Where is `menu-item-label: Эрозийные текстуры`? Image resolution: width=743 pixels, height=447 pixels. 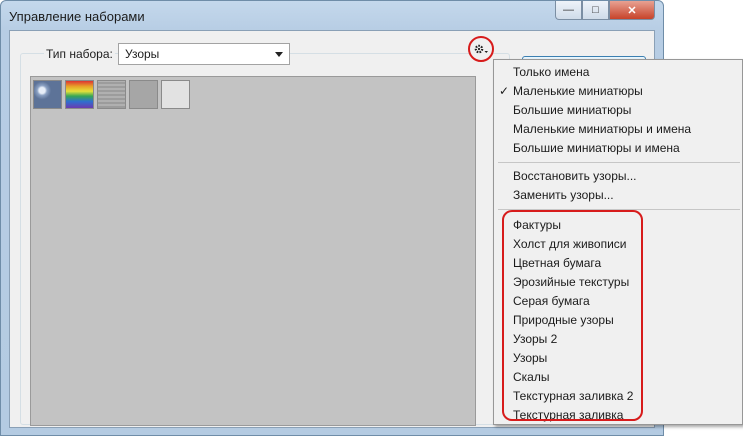
menu-item-label: Эрозийные текстуры is located at coordinates (571, 282).